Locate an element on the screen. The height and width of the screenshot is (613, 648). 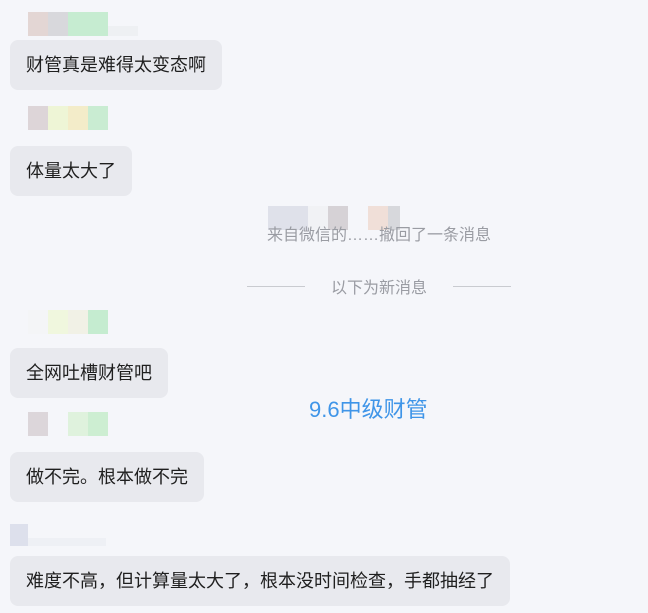
message-bubble: 难度不高，但计算量太大了，根本没时间检查，手都抽经了 is located at coordinates (260, 581).